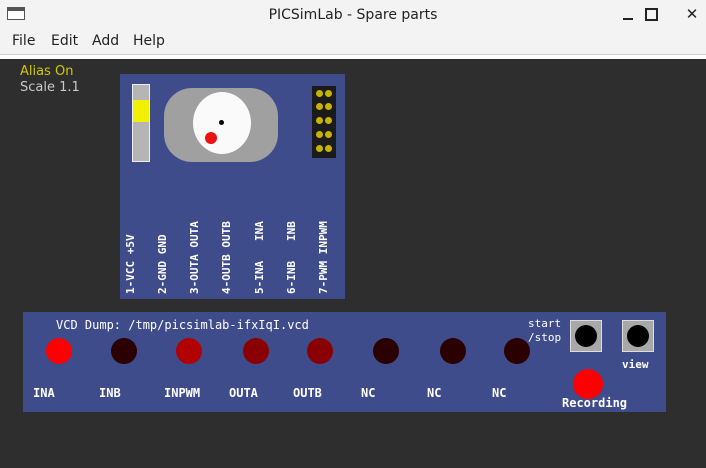  What do you see at coordinates (50, 87) in the screenshot?
I see `scale-status: Scale 1.1` at bounding box center [50, 87].